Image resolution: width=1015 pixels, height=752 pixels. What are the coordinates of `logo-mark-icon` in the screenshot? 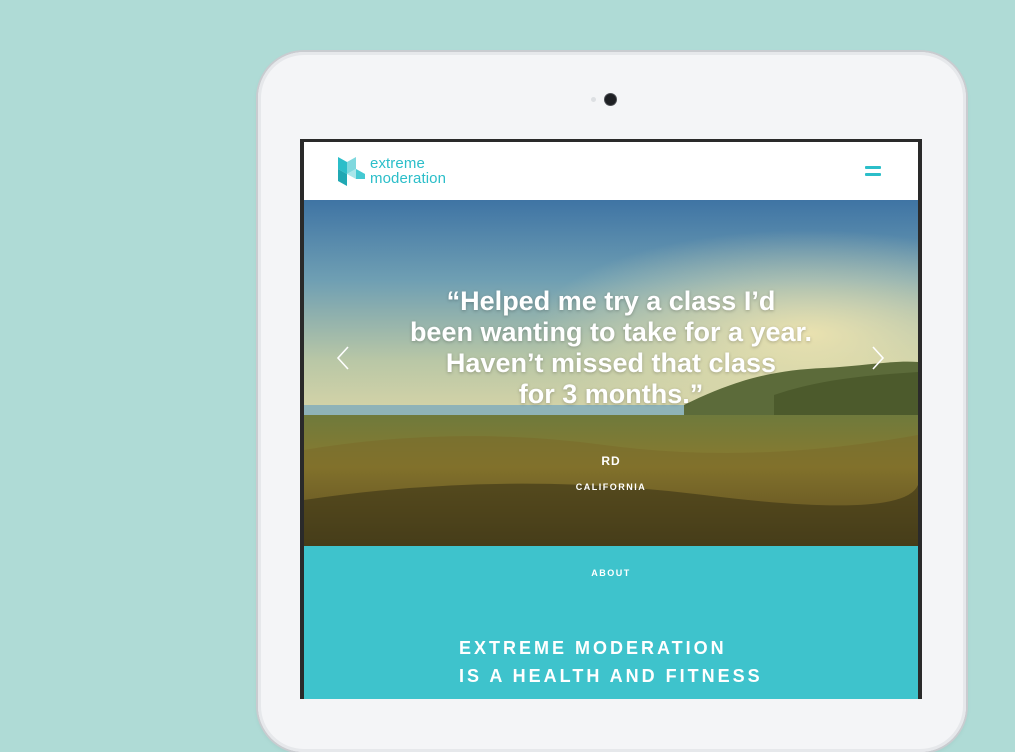 It's located at (351, 171).